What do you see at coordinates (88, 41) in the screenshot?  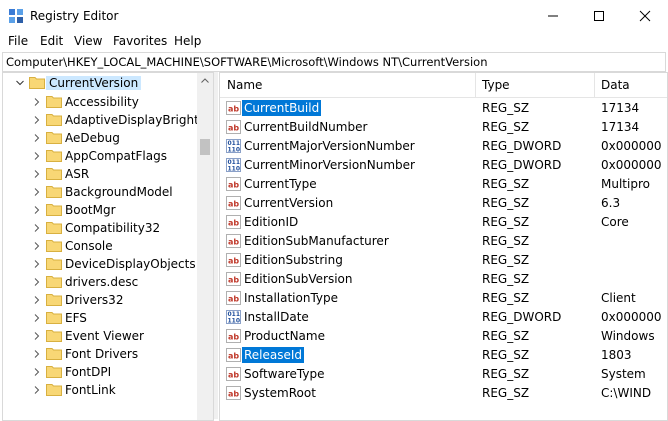 I see `menu-view: View` at bounding box center [88, 41].